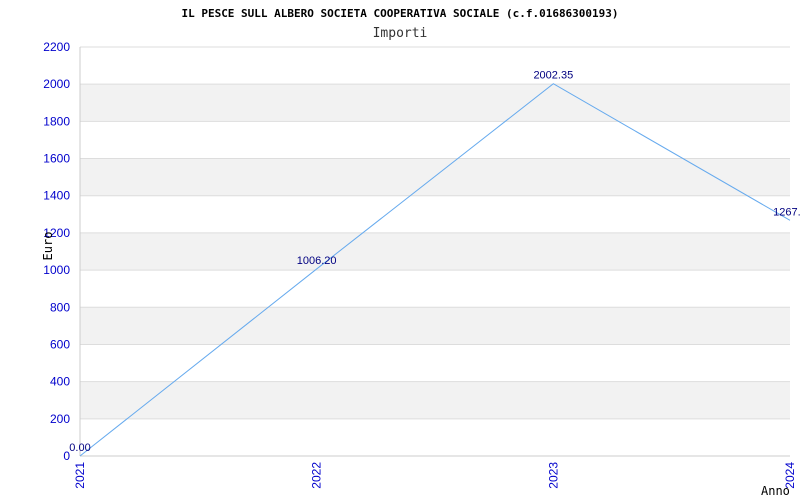  I want to click on y-tick-label: 600, so click(60, 344).